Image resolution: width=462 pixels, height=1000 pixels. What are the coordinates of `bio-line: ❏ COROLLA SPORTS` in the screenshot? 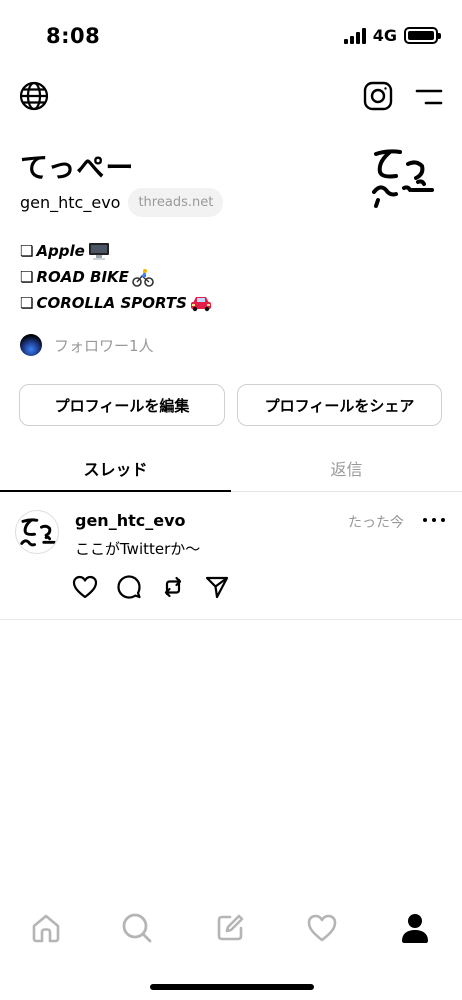 It's located at (116, 303).